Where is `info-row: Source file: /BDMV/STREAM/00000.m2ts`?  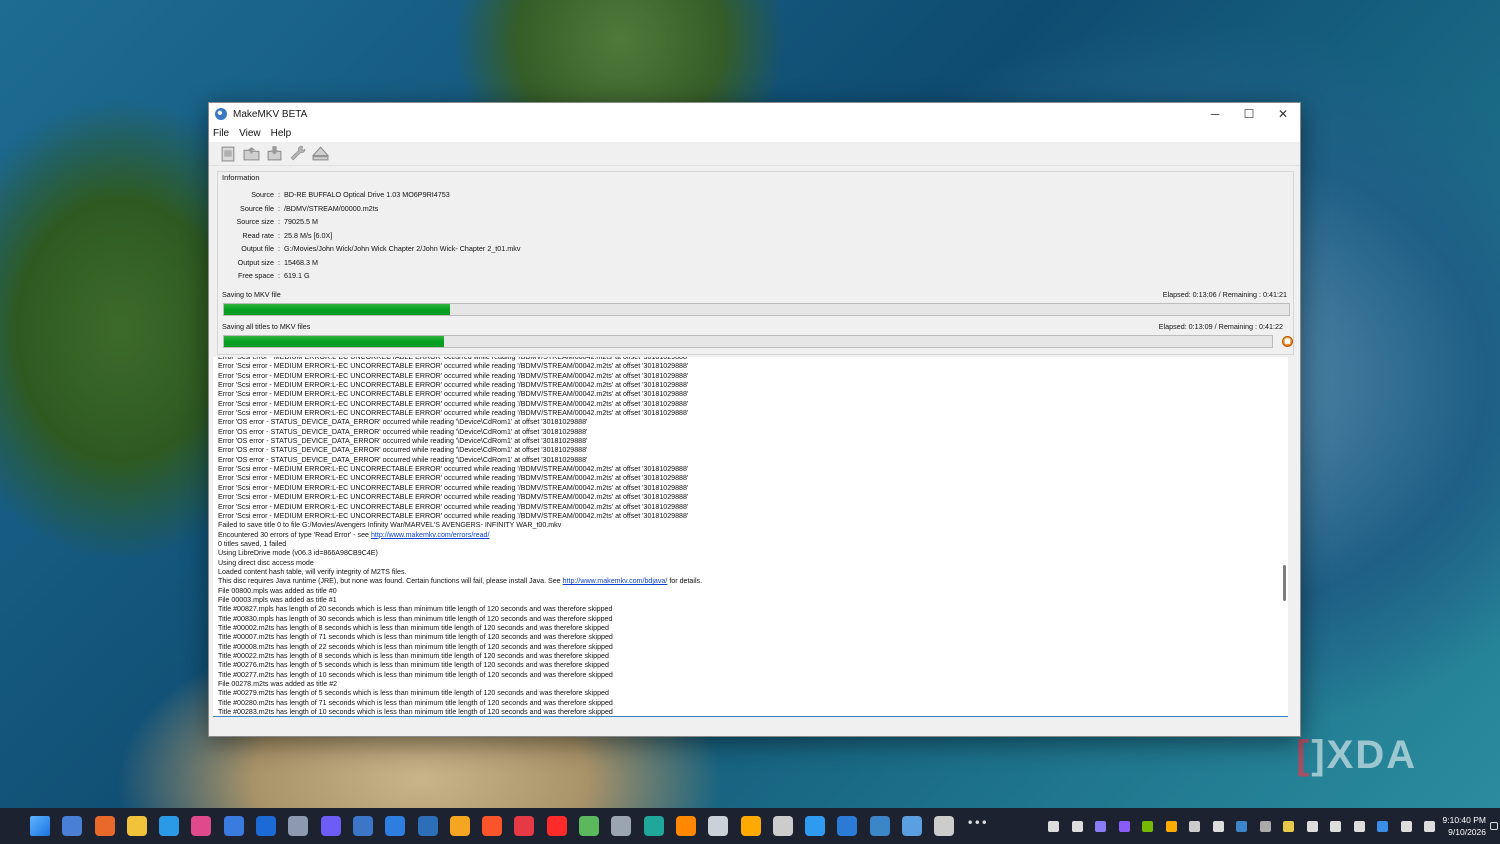 info-row: Source file: /BDMV/STREAM/00000.m2ts is located at coordinates (369, 209).